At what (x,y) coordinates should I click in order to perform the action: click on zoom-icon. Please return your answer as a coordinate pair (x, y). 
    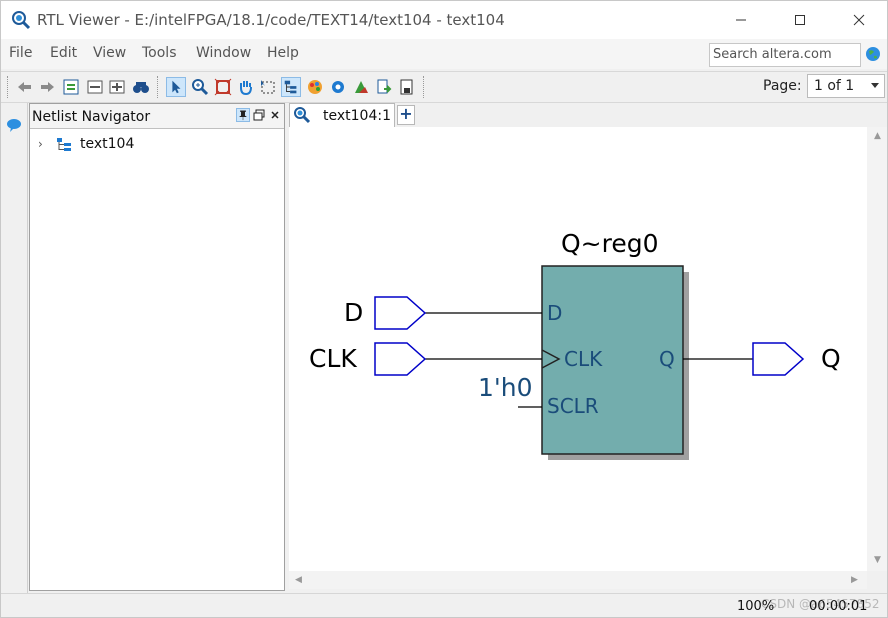
    Looking at the image, I should click on (200, 87).